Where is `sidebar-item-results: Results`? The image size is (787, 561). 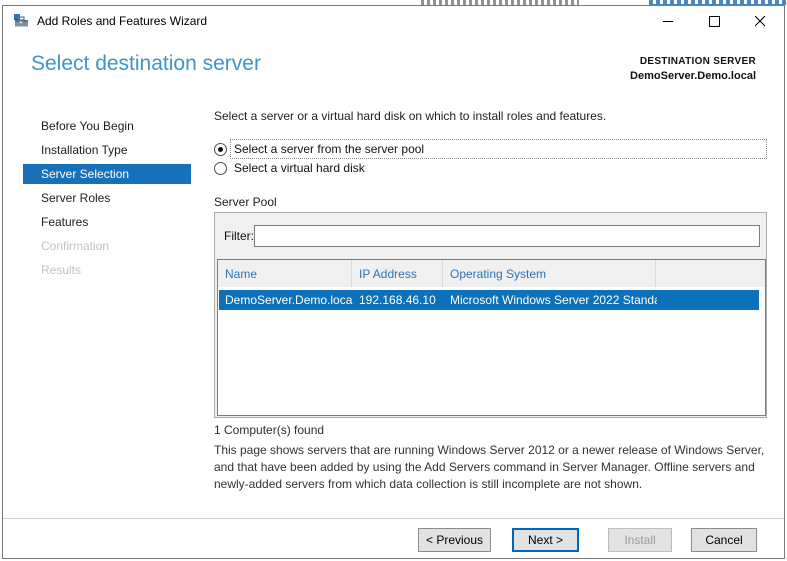
sidebar-item-results: Results is located at coordinates (61, 270).